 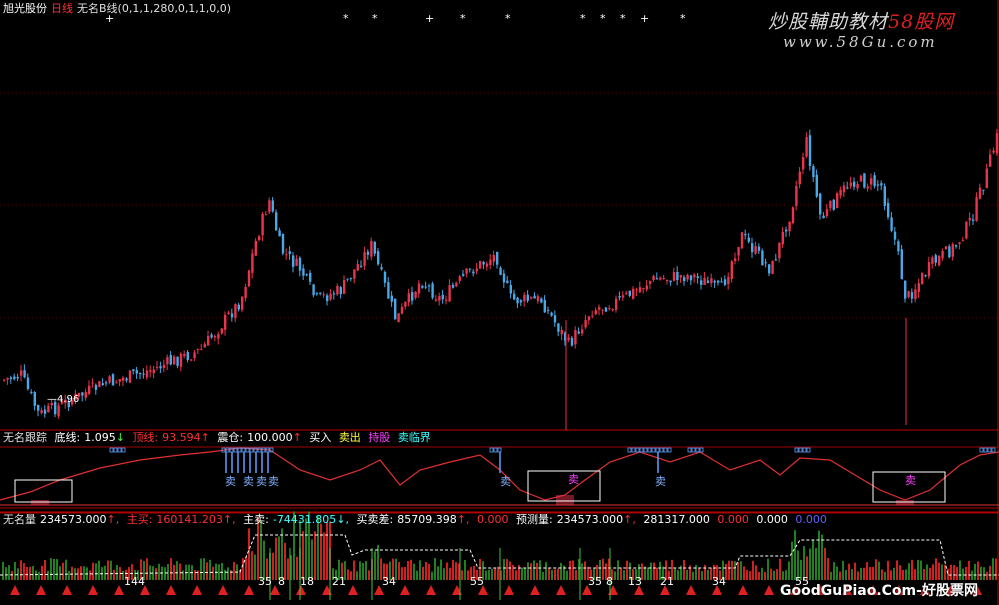 I want to click on stock-name: 旭光股份, so click(x=25, y=8).